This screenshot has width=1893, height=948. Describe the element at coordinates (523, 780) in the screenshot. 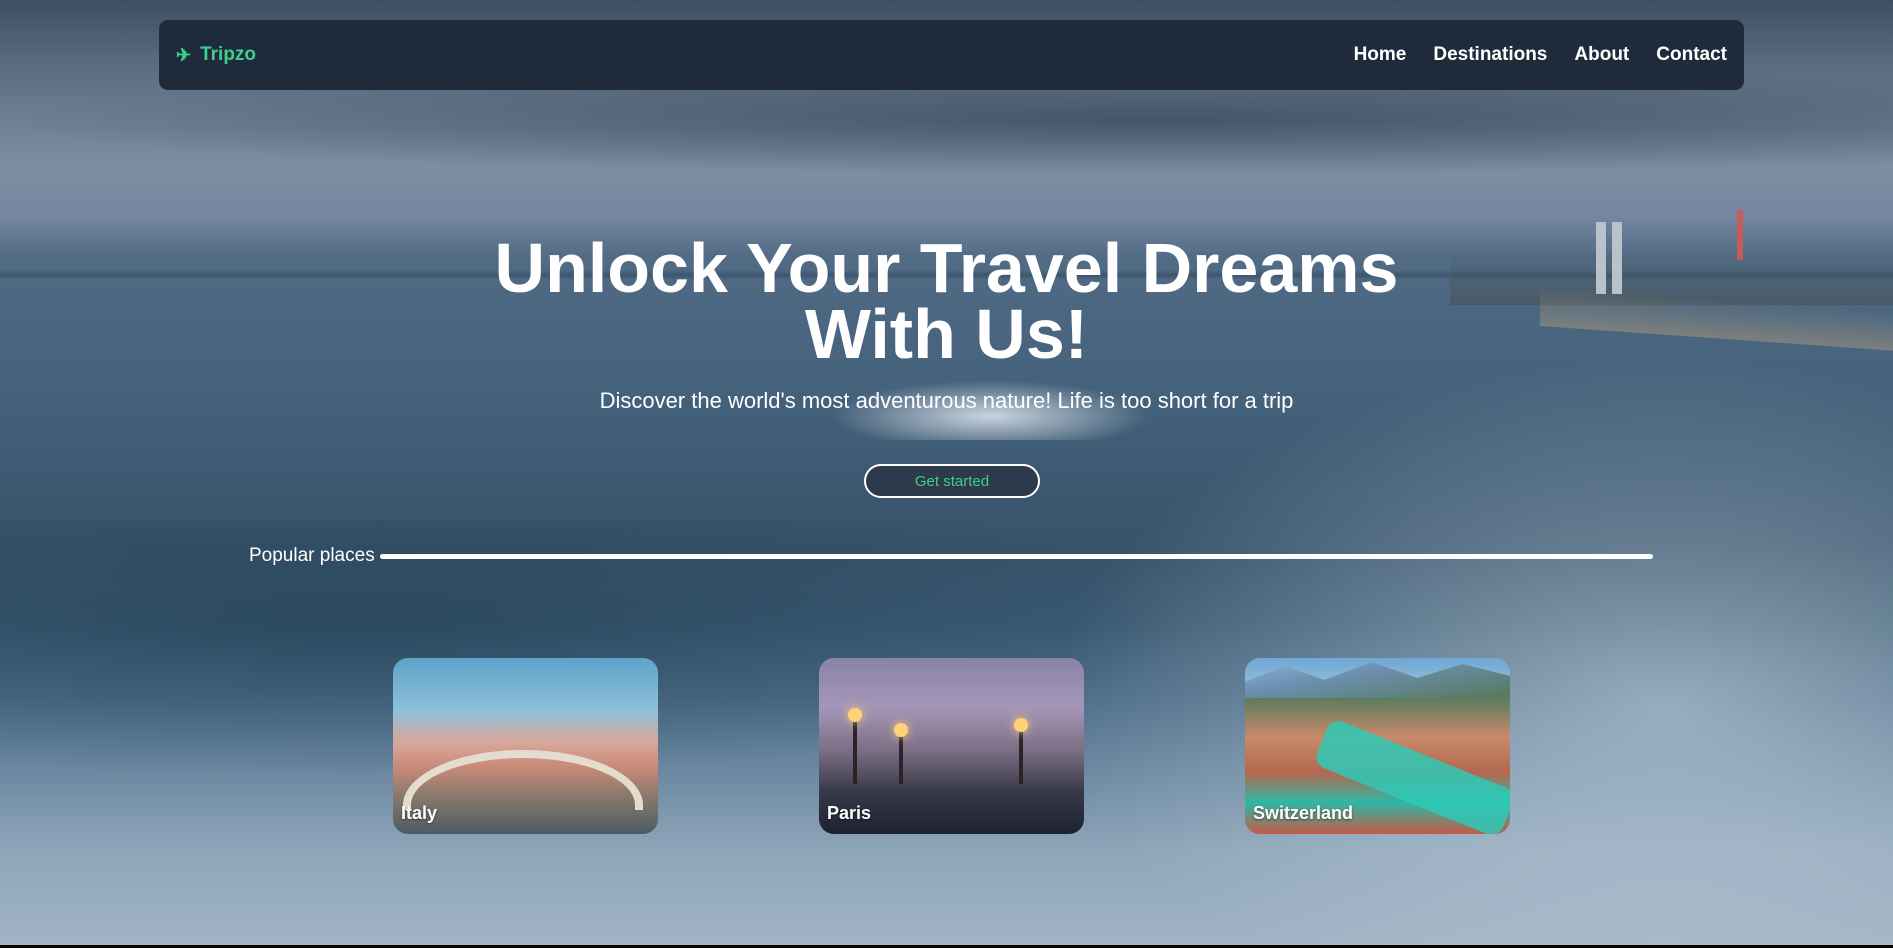

I see `bridge-image` at that location.